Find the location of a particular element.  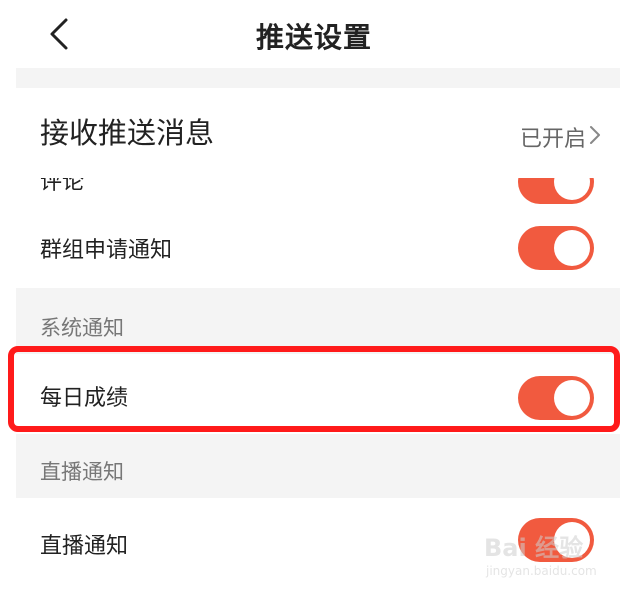

daily-score-toggle is located at coordinates (556, 398).